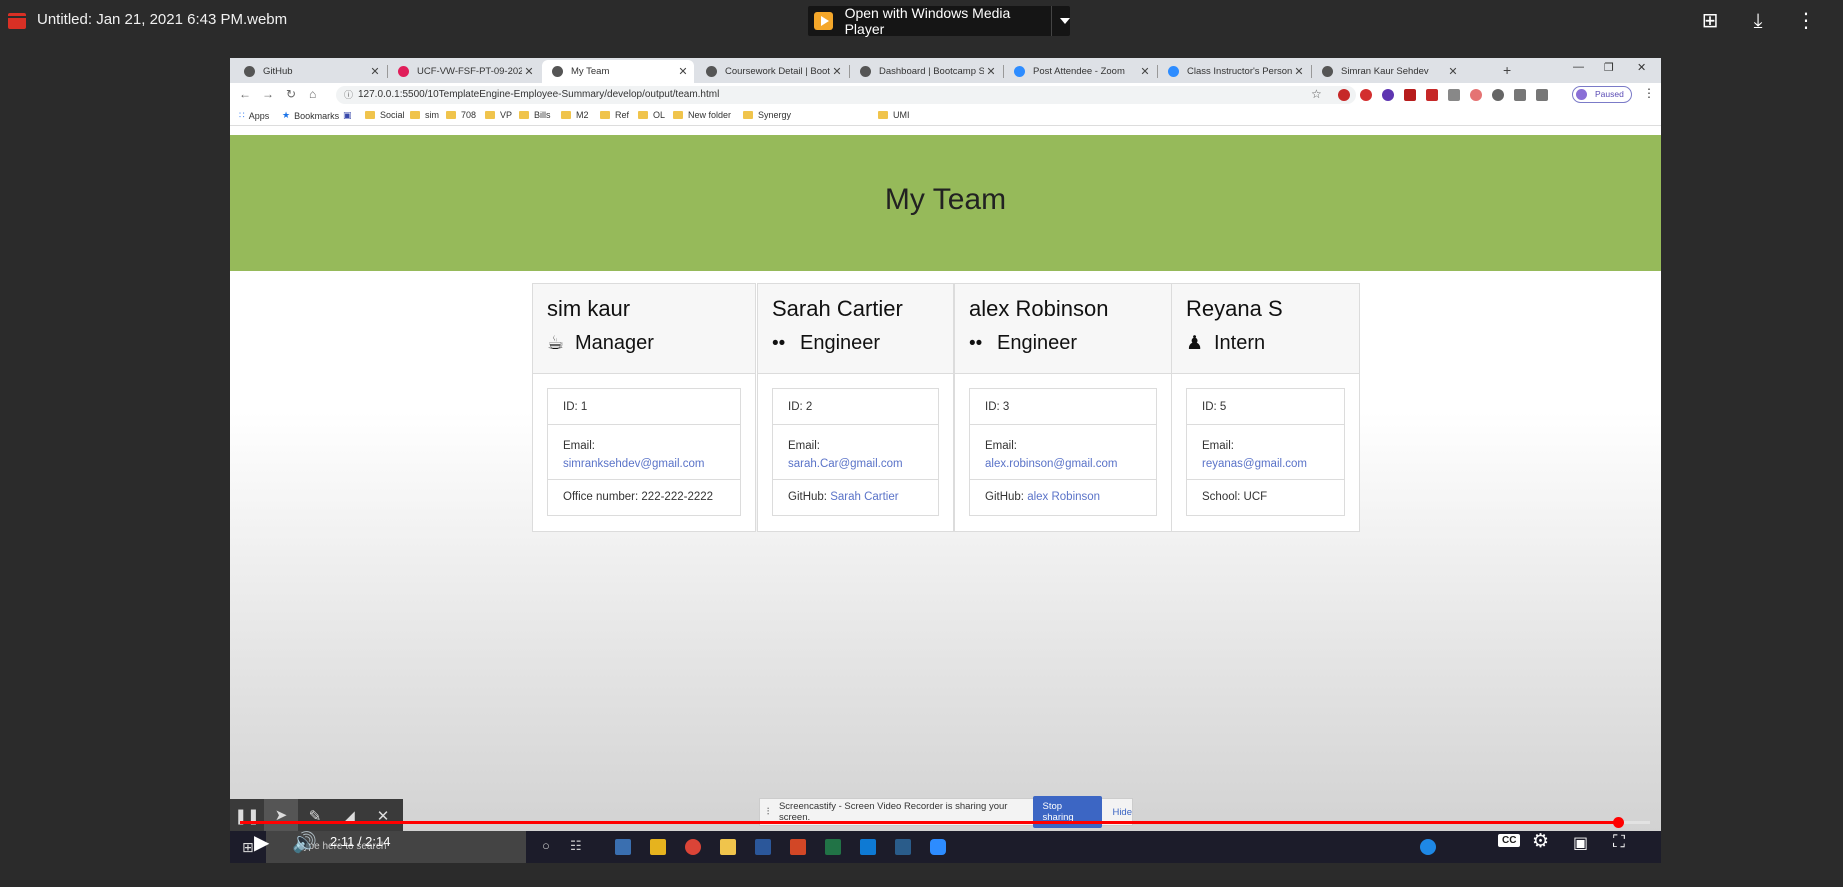  Describe the element at coordinates (268, 94) in the screenshot. I see `forward-icon: →` at that location.